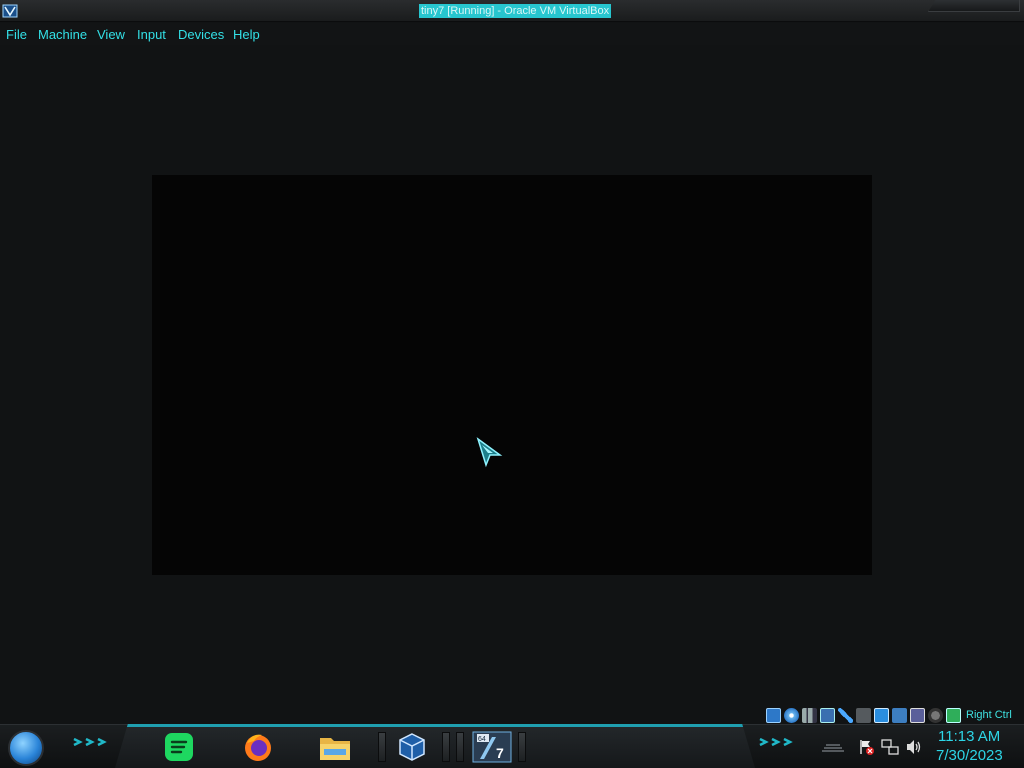  Describe the element at coordinates (412, 747) in the screenshot. I see `virtualbox-icon` at that location.